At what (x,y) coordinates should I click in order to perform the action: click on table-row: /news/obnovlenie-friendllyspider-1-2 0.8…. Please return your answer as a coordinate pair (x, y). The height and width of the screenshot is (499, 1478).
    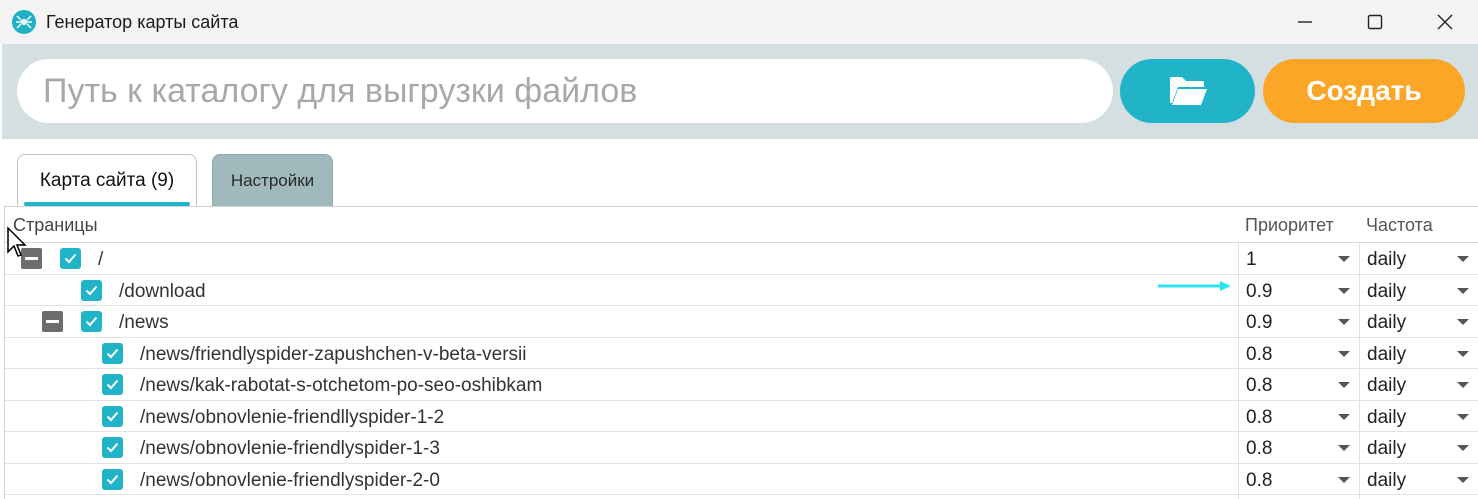
    Looking at the image, I should click on (741, 416).